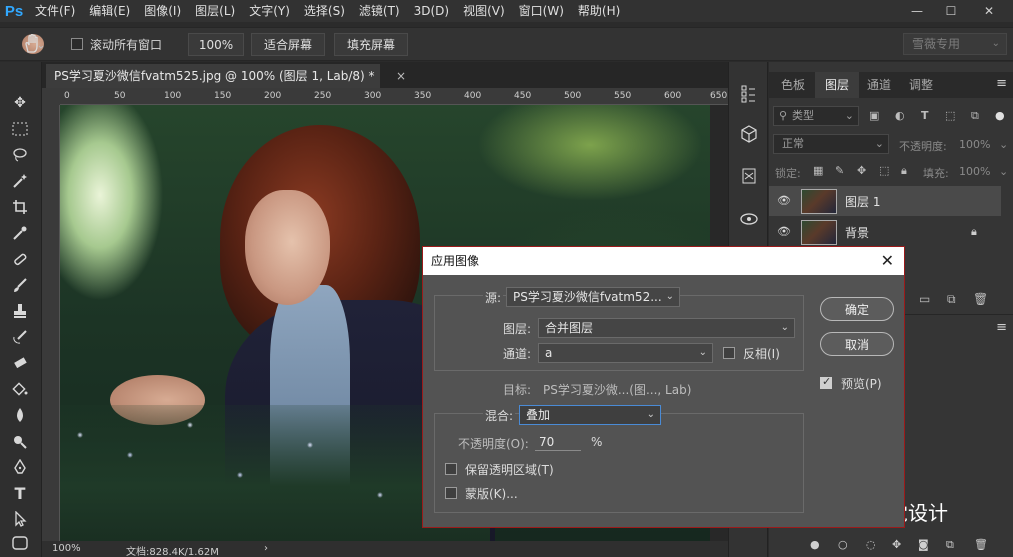 Image resolution: width=1013 pixels, height=557 pixels. What do you see at coordinates (451, 469) in the screenshot?
I see `preserve-transparency-checkbox` at bounding box center [451, 469].